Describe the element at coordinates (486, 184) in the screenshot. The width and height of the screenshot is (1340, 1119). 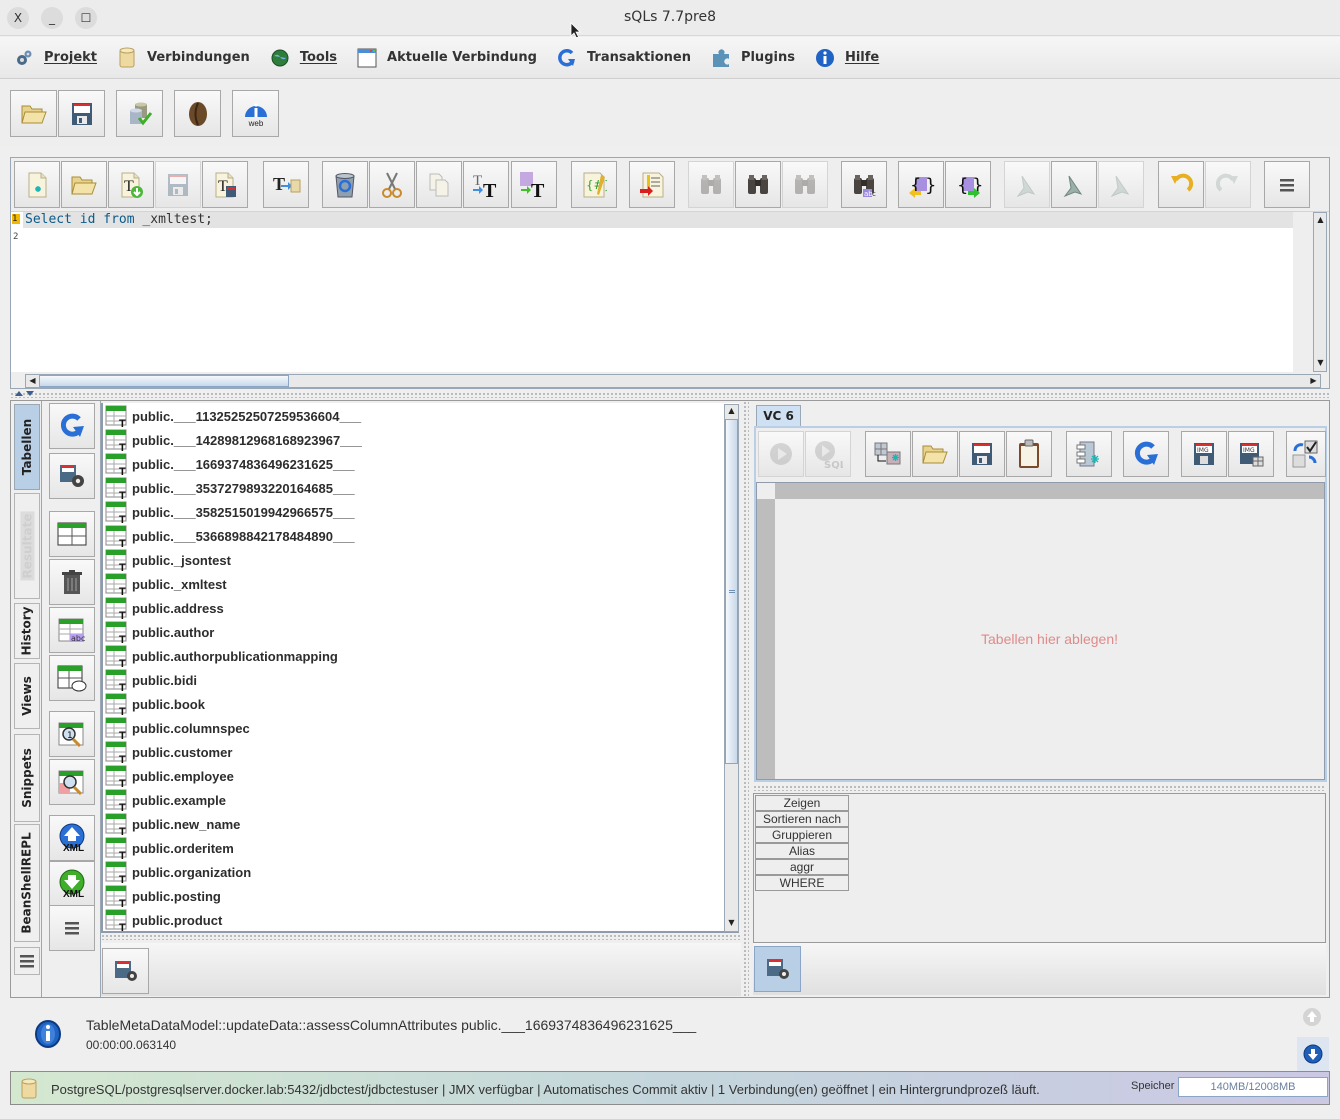
I see `uppercase-button: TT` at that location.